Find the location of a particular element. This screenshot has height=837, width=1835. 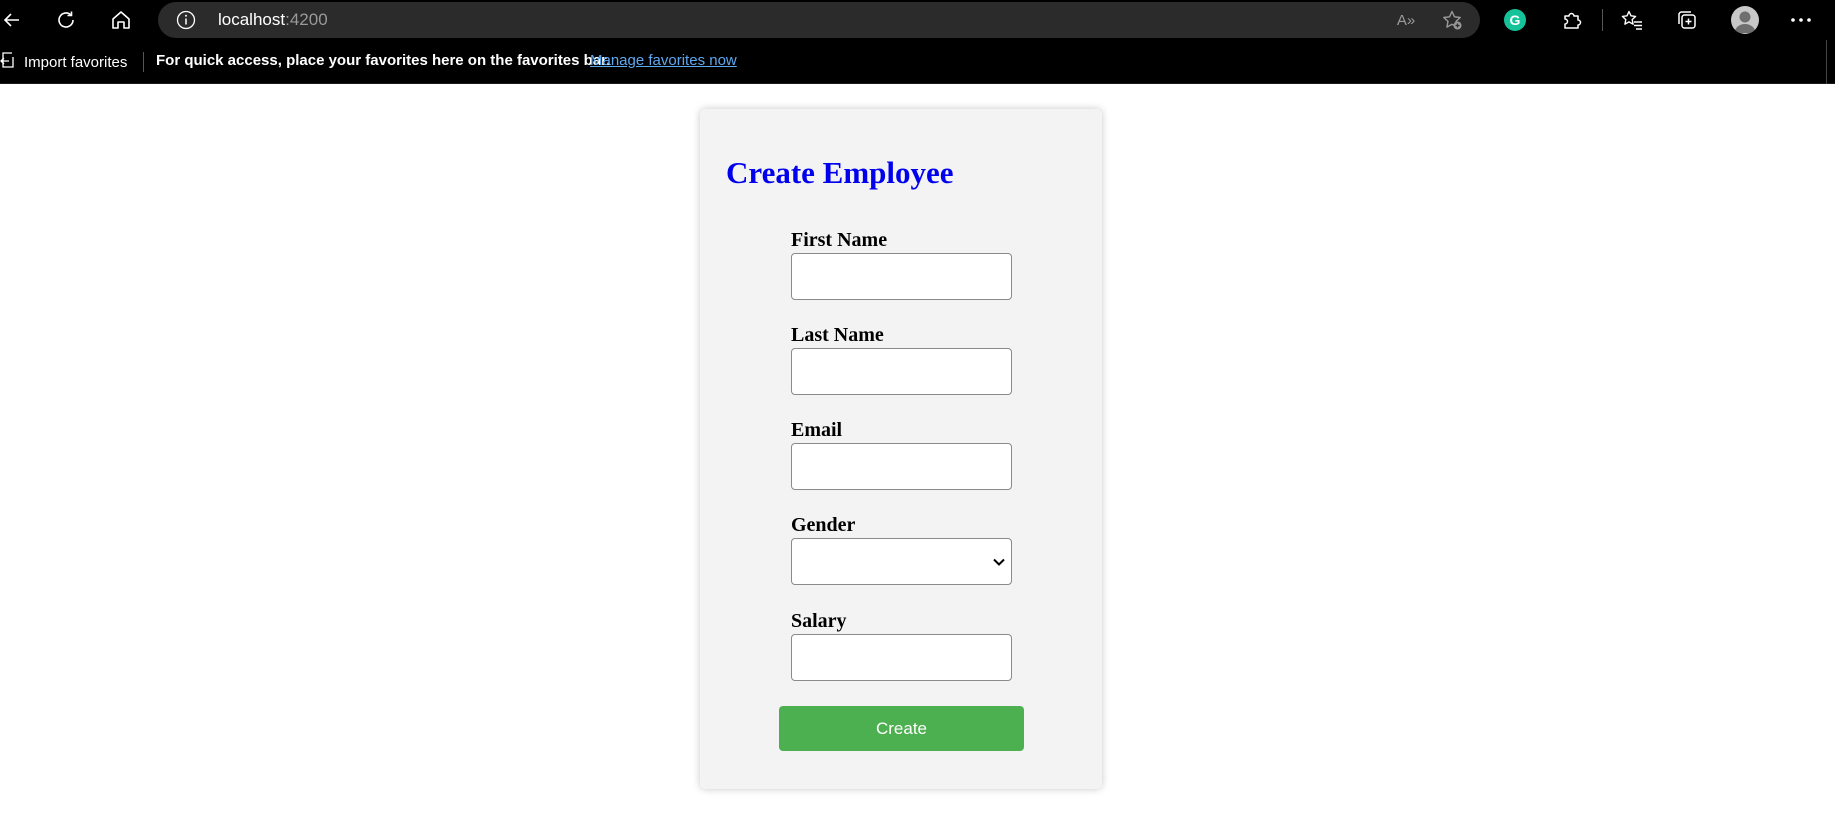

manage-favorites-link: Manage favorites now is located at coordinates (663, 60).